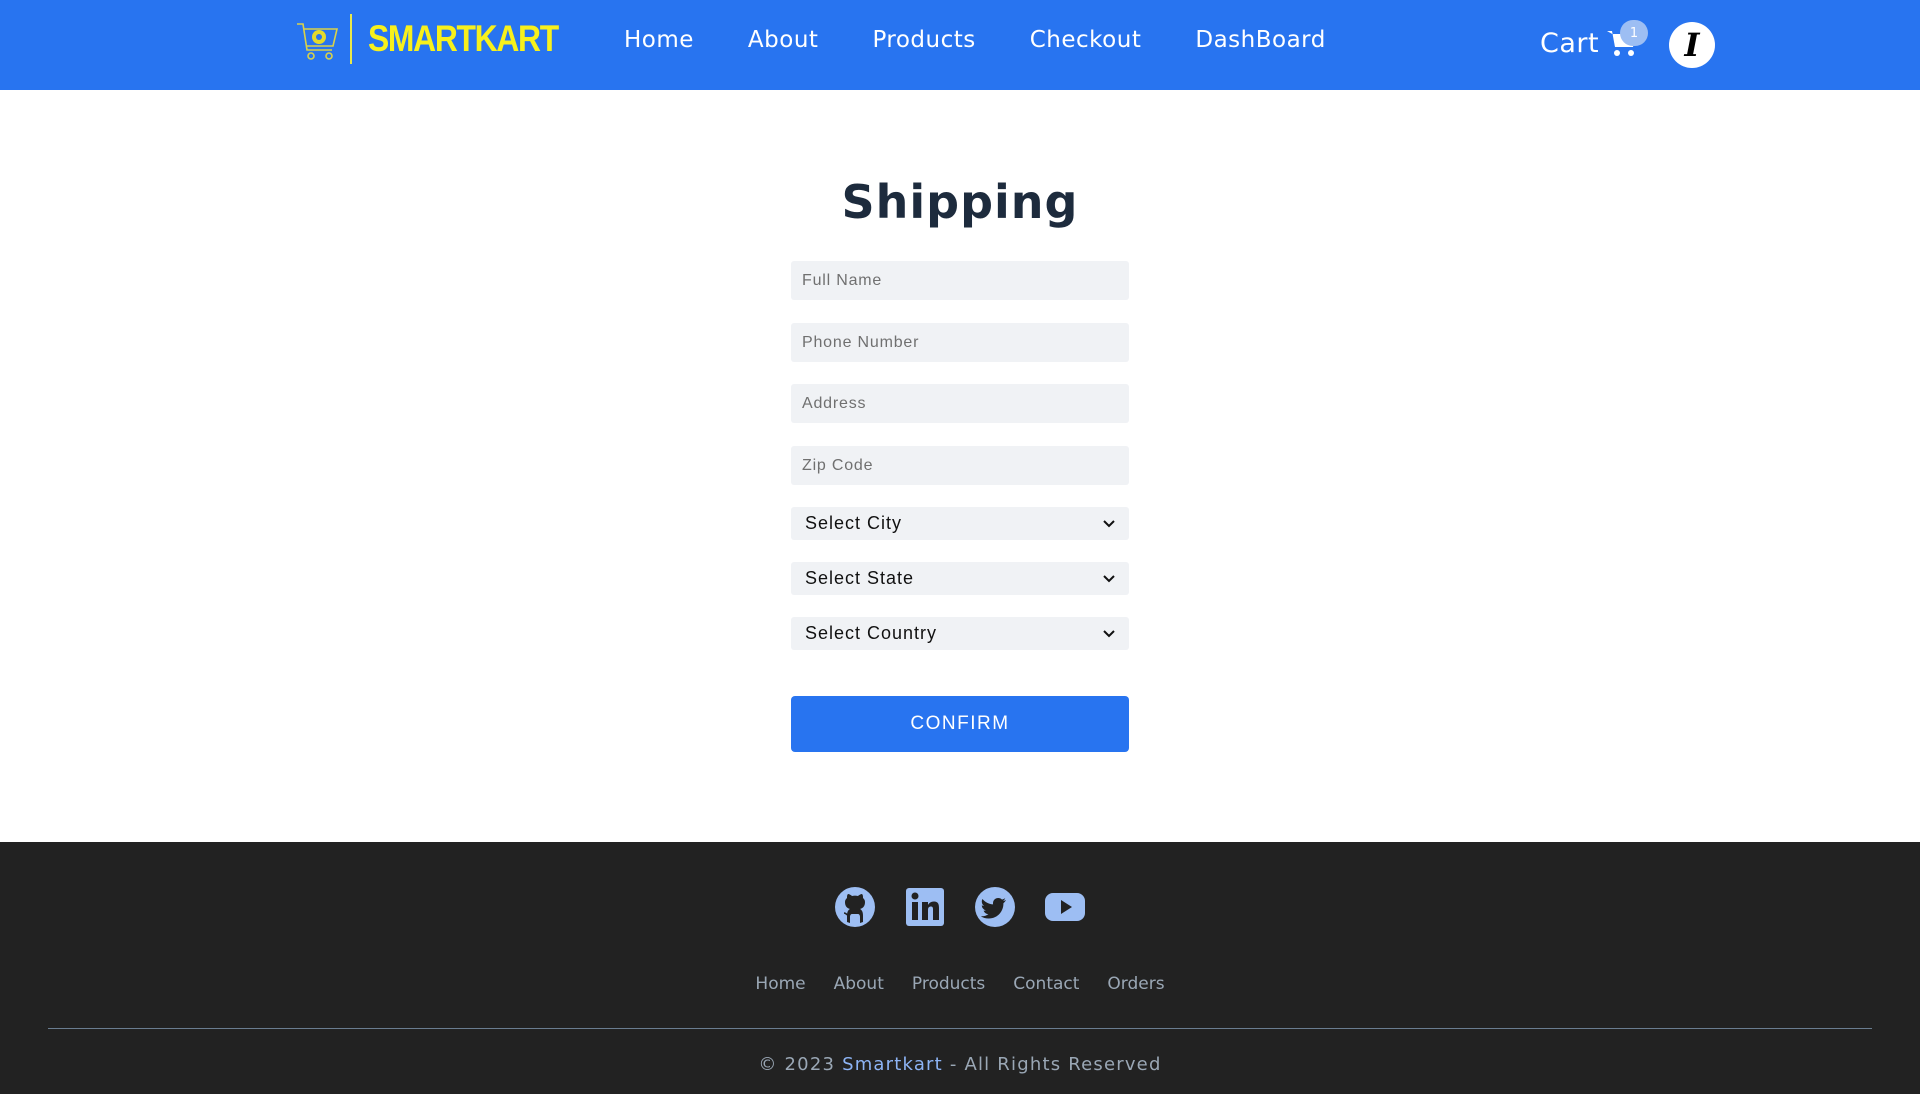 Image resolution: width=1920 pixels, height=1094 pixels. Describe the element at coordinates (960, 1028) in the screenshot. I see `footer-divider` at that location.